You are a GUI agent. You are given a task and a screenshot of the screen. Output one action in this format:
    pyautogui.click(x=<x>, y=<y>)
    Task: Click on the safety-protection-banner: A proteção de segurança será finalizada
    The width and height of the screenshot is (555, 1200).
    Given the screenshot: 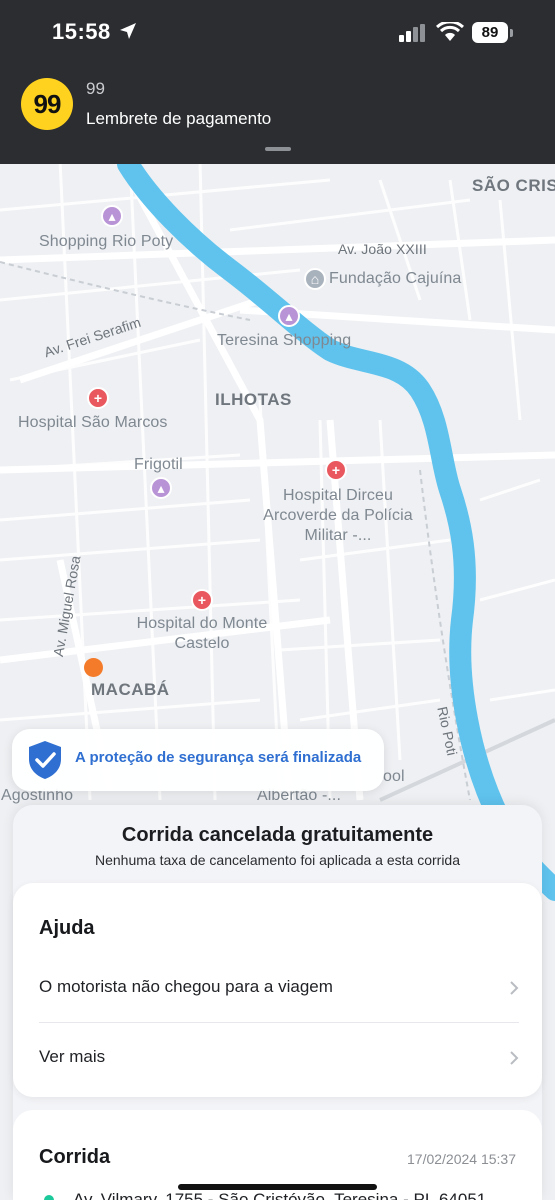 What is the action you would take?
    pyautogui.click(x=198, y=760)
    